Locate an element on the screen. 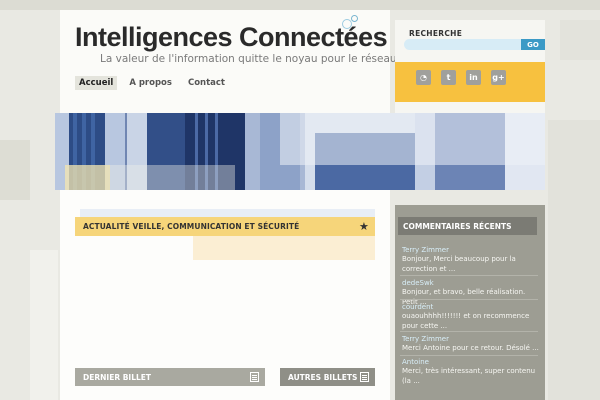  googleplus-icon: g+ is located at coordinates (498, 77).